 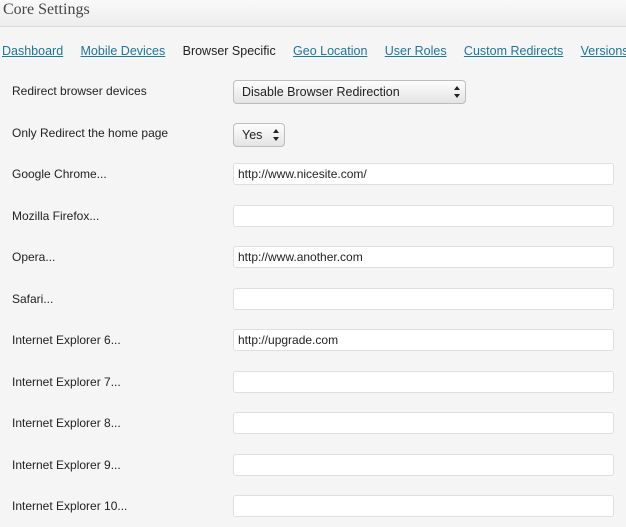 I want to click on page-title: Core Settings, so click(x=46, y=9).